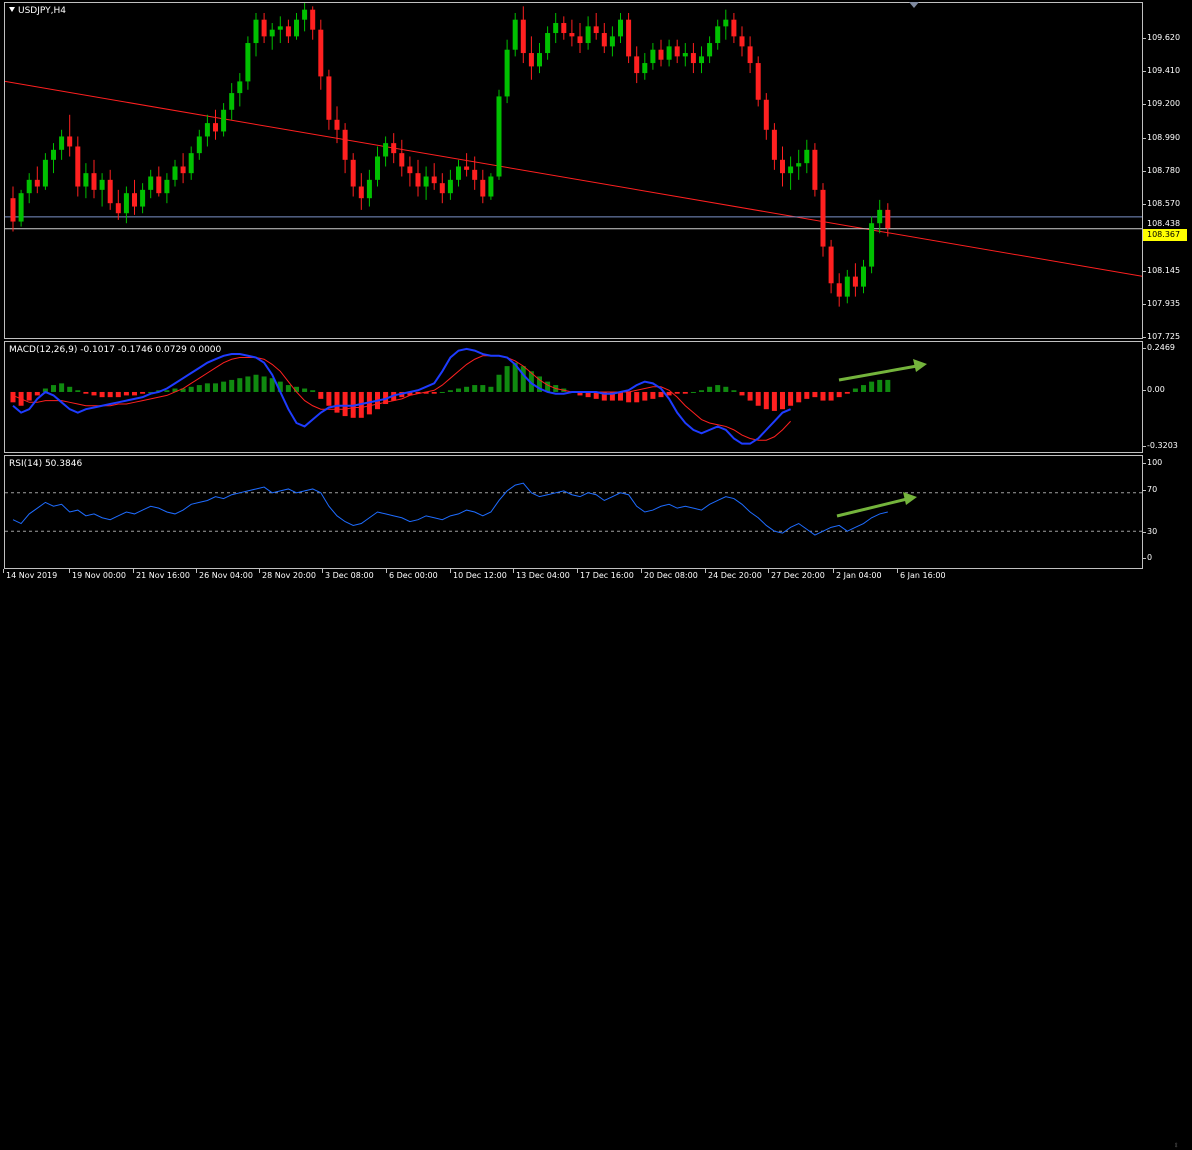  What do you see at coordinates (914, 5) in the screenshot?
I see `chart-shift-marker-icon` at bounding box center [914, 5].